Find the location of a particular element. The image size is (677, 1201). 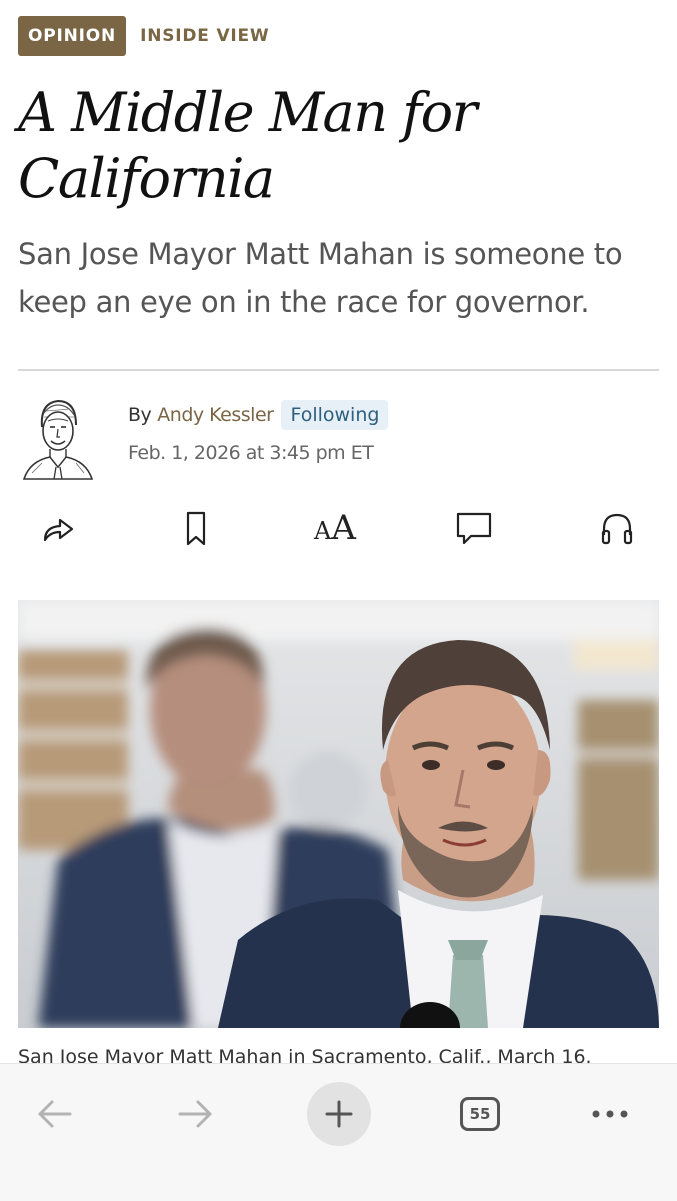

comment-icon is located at coordinates (474, 528).